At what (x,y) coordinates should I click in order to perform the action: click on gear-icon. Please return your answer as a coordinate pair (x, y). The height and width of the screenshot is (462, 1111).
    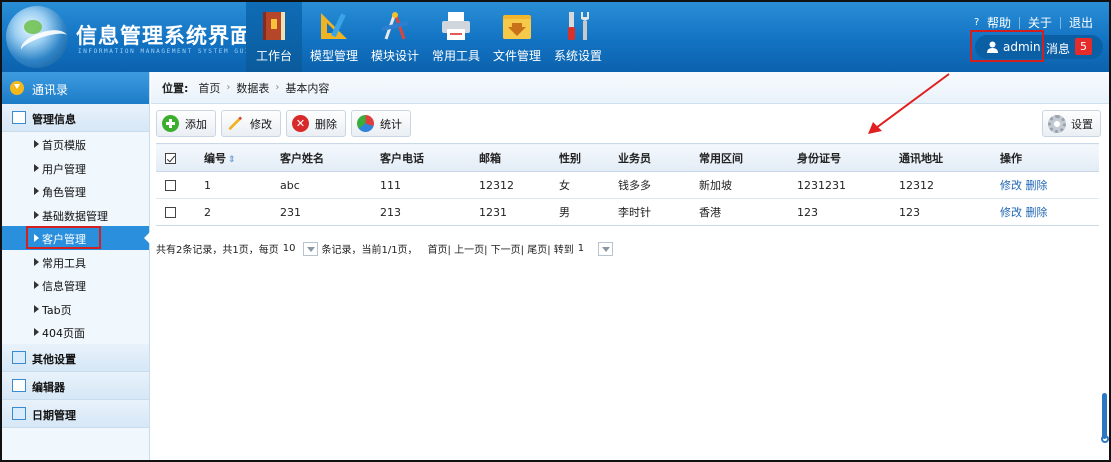
    Looking at the image, I should click on (1057, 123).